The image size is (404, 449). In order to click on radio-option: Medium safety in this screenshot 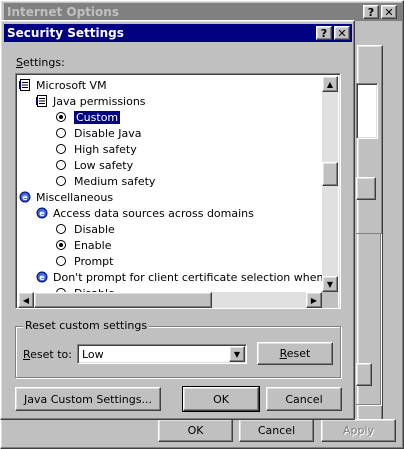, I will do `click(105, 182)`.